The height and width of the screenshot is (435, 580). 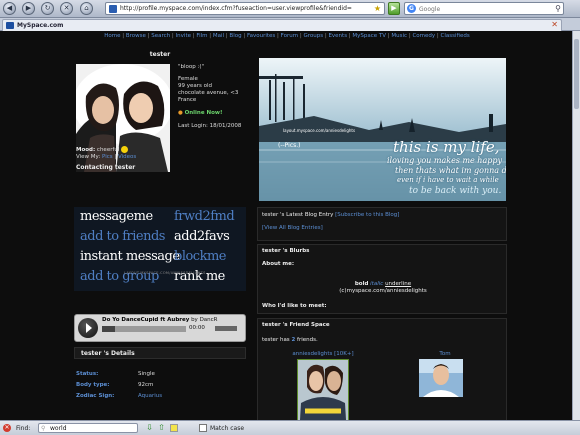 What do you see at coordinates (313, 36) in the screenshot?
I see `nav-link-groups: Groups` at bounding box center [313, 36].